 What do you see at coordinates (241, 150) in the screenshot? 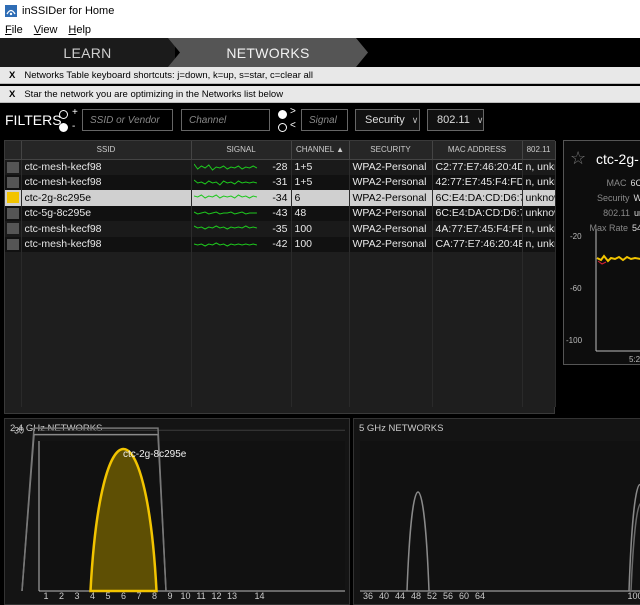
I see `column-signal: SIGNAL` at bounding box center [241, 150].